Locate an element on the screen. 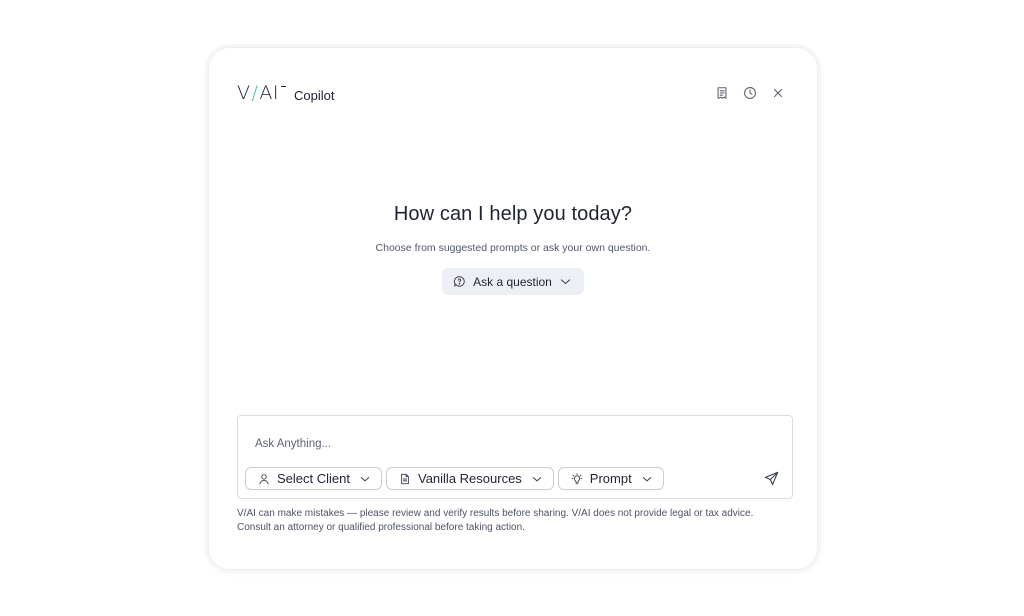  ask-question-label: Ask a question is located at coordinates (512, 281).